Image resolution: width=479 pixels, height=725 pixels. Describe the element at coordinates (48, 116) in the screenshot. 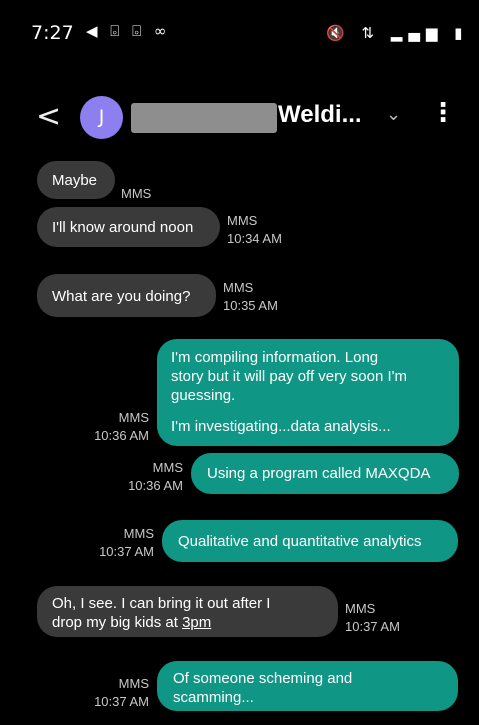

I see `back-arrow-icon: <` at that location.